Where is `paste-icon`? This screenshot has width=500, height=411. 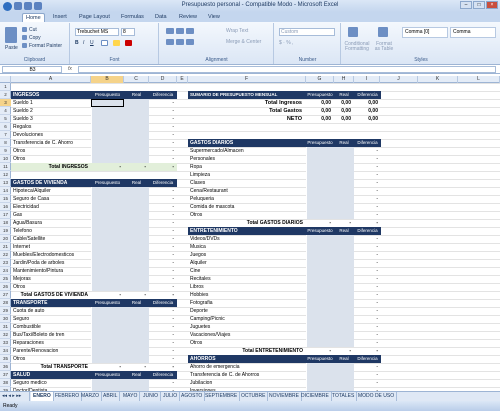 paste-icon is located at coordinates (11, 35).